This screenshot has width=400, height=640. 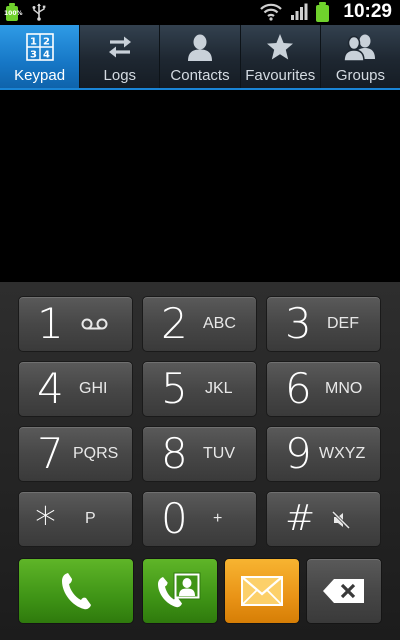 What do you see at coordinates (50, 388) in the screenshot?
I see `key-digit: 4` at bounding box center [50, 388].